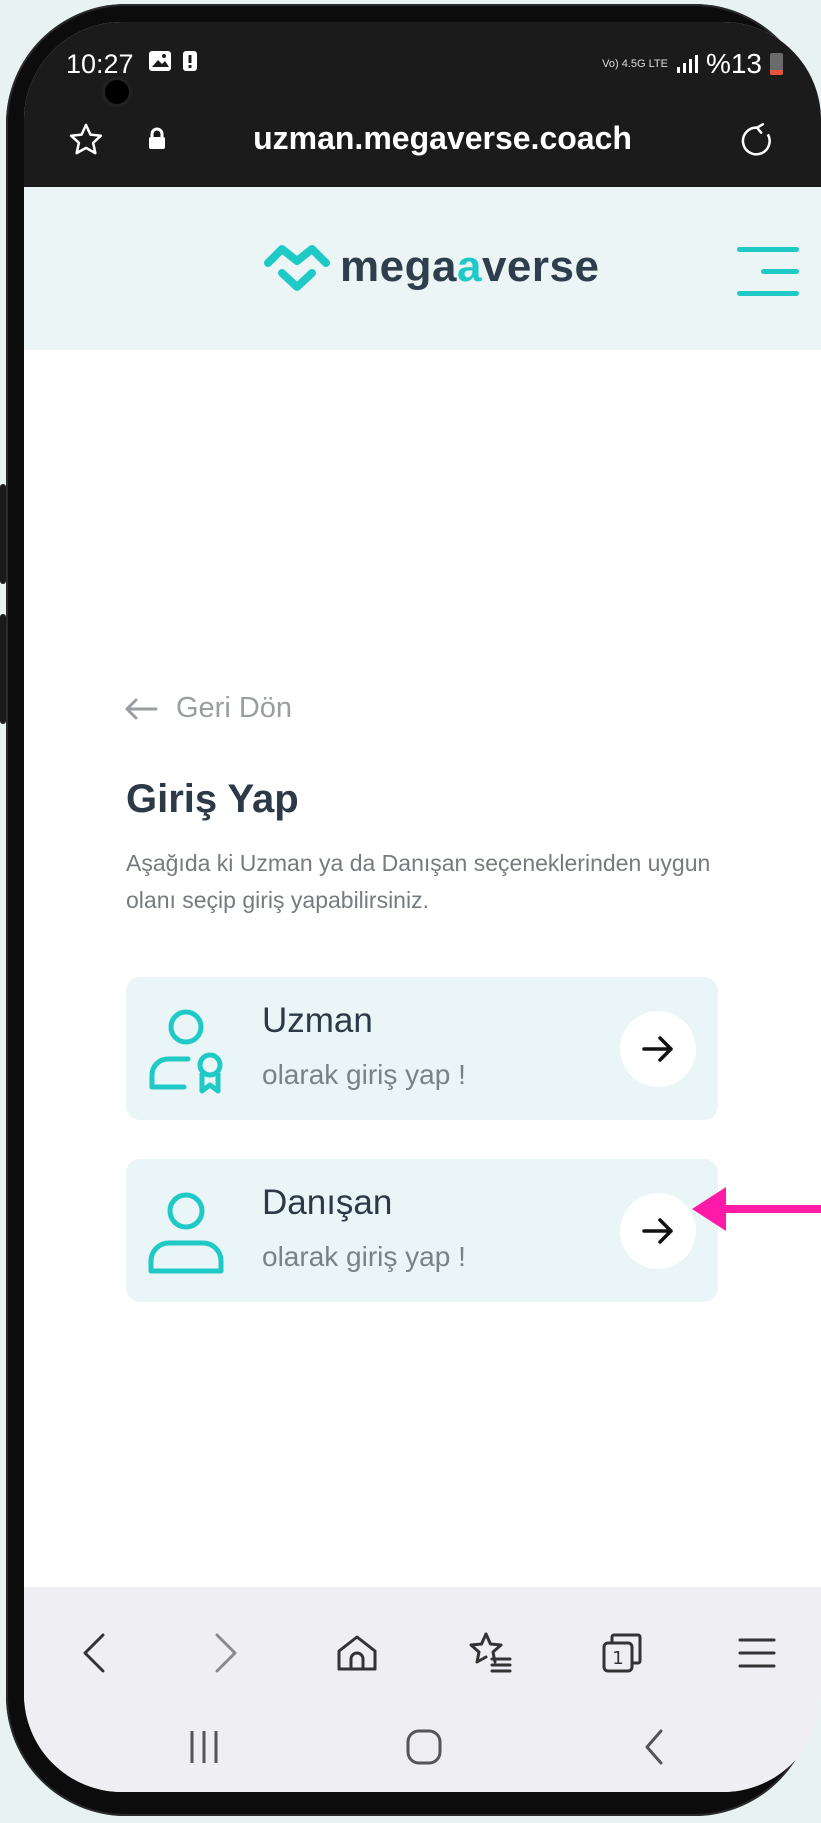 The width and height of the screenshot is (821, 1823). Describe the element at coordinates (117, 92) in the screenshot. I see `front-camera` at that location.